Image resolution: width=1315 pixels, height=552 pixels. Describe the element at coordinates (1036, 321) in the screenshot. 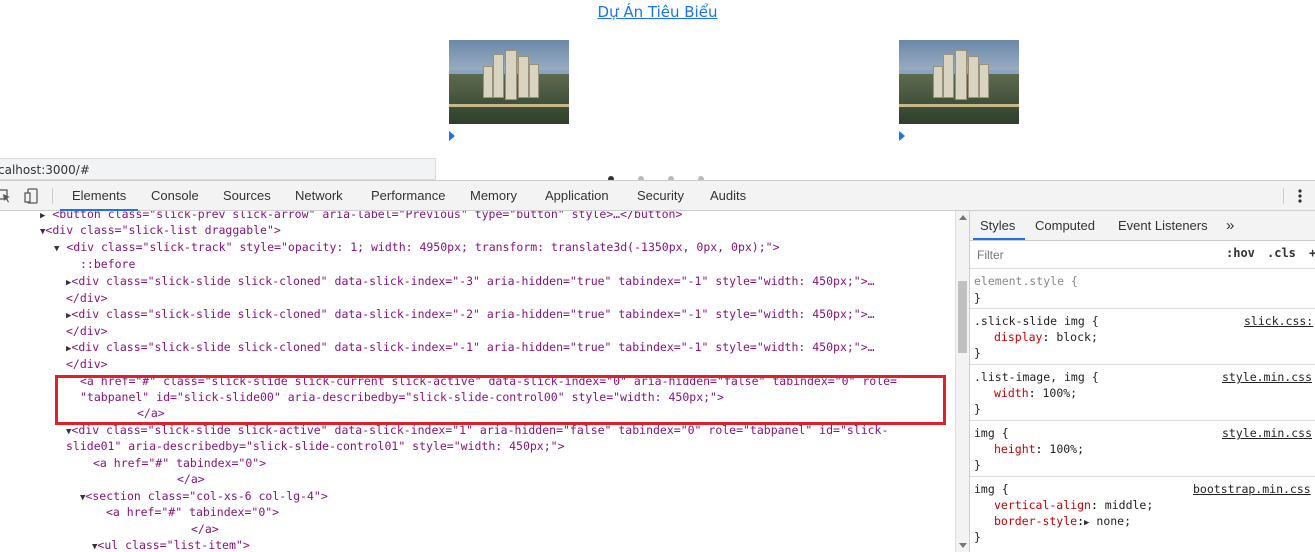

I see `rule-selector: .slick-slide img {` at that location.